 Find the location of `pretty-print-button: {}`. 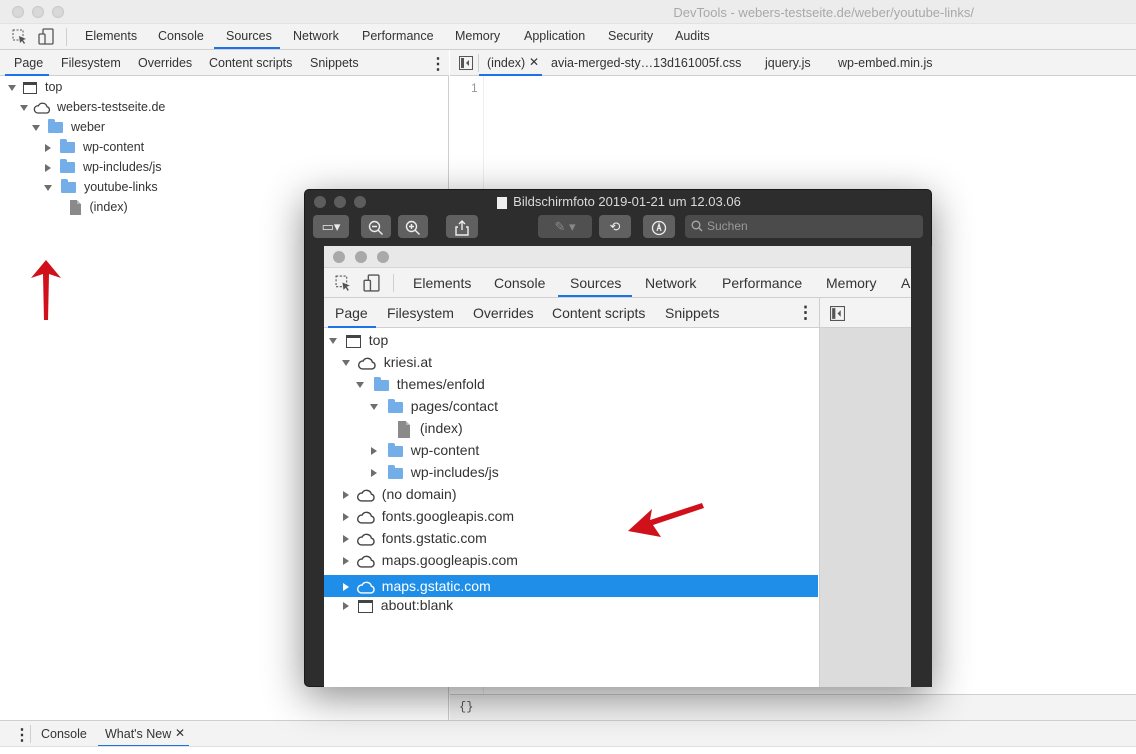

pretty-print-button: {} is located at coordinates (466, 707).